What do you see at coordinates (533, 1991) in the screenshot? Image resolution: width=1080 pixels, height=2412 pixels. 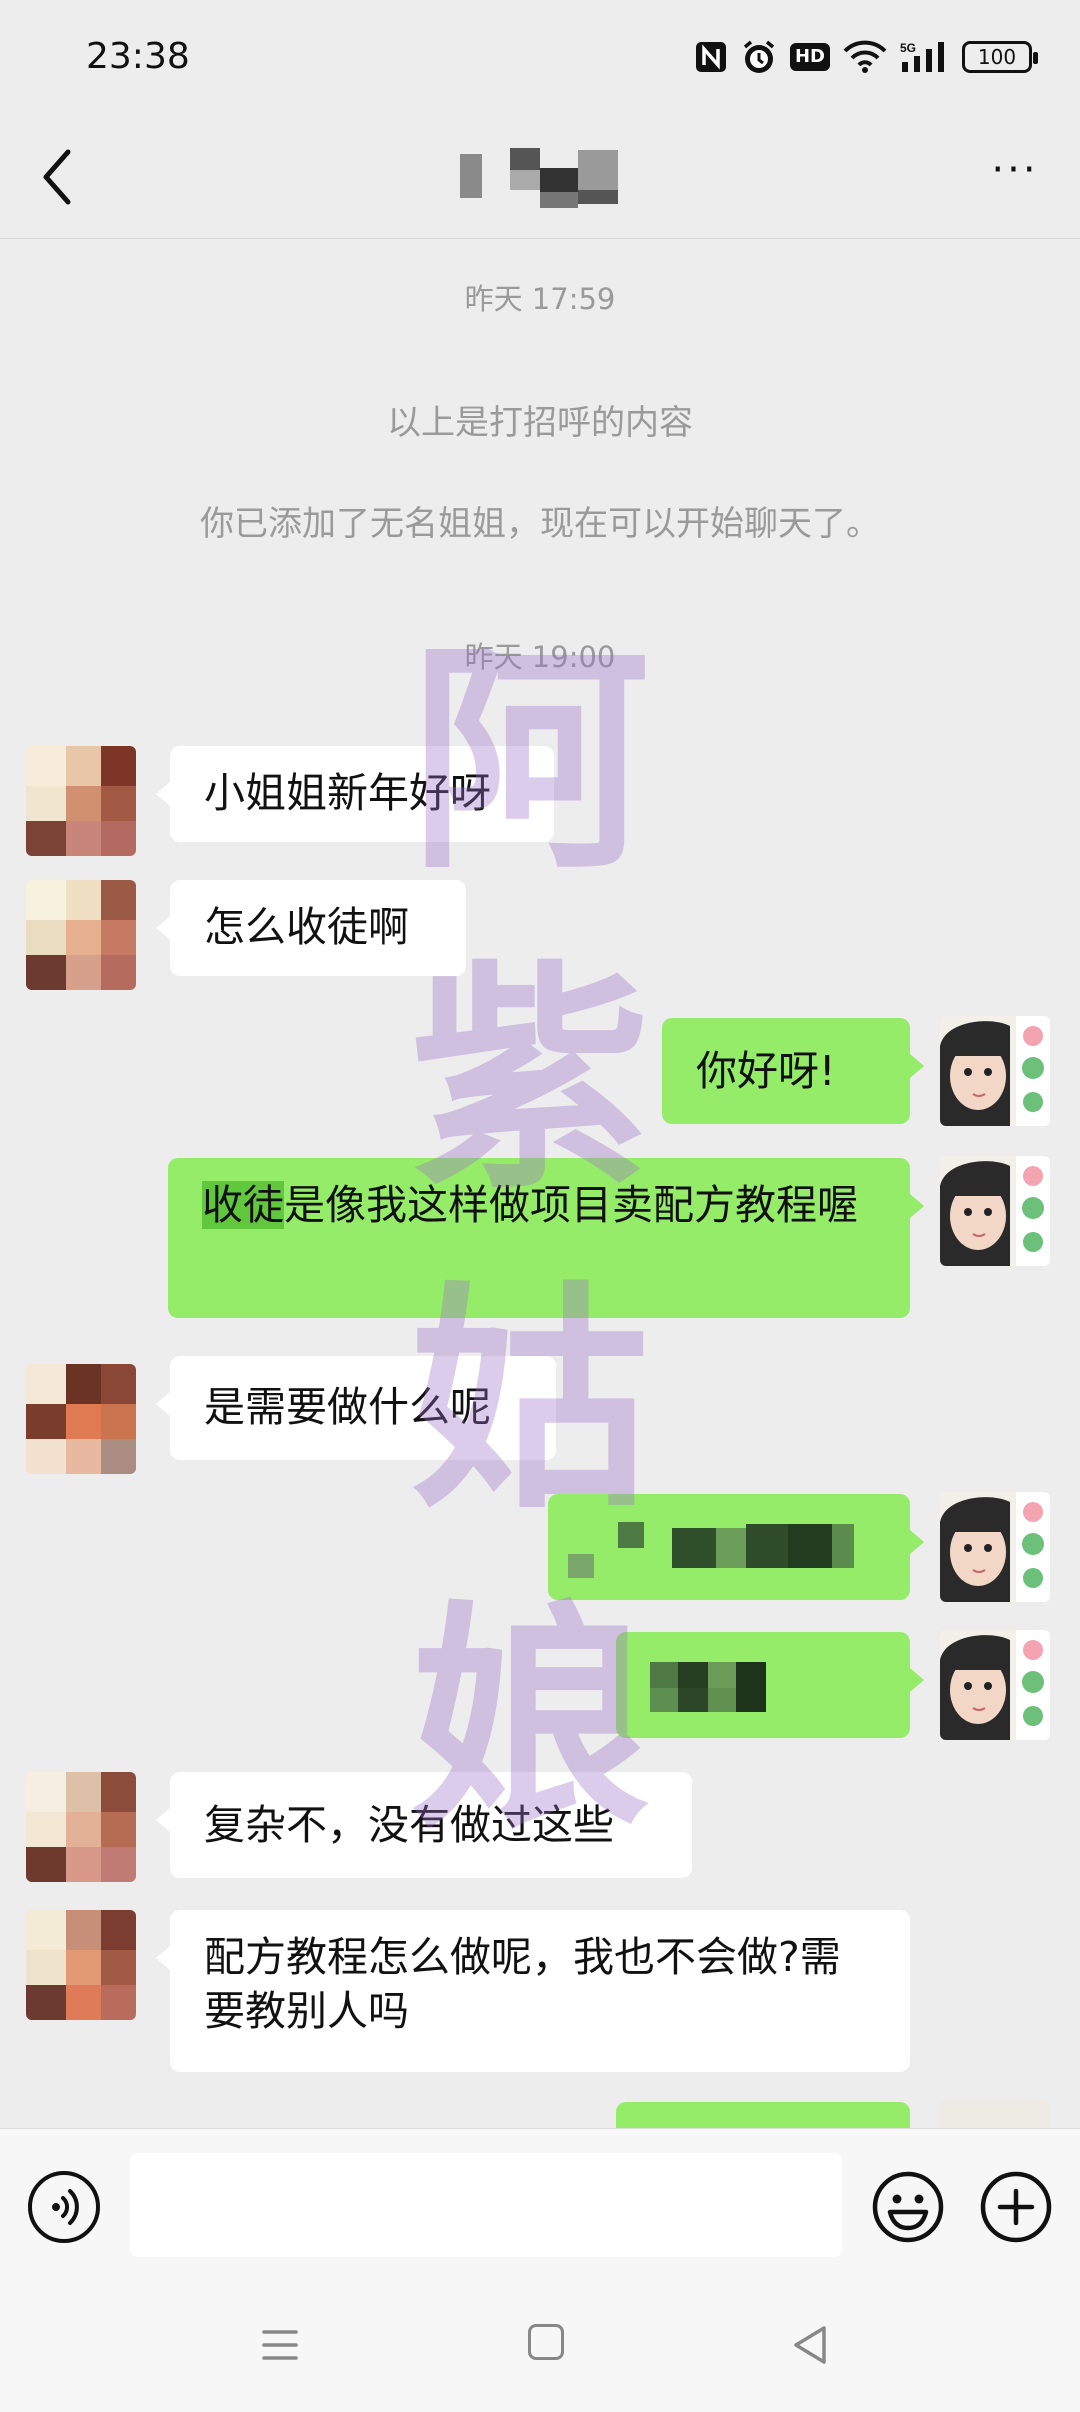 I see `message-bubble-incoming: 配方教程怎么做呢，我也不会做?需要教别人吗` at bounding box center [533, 1991].